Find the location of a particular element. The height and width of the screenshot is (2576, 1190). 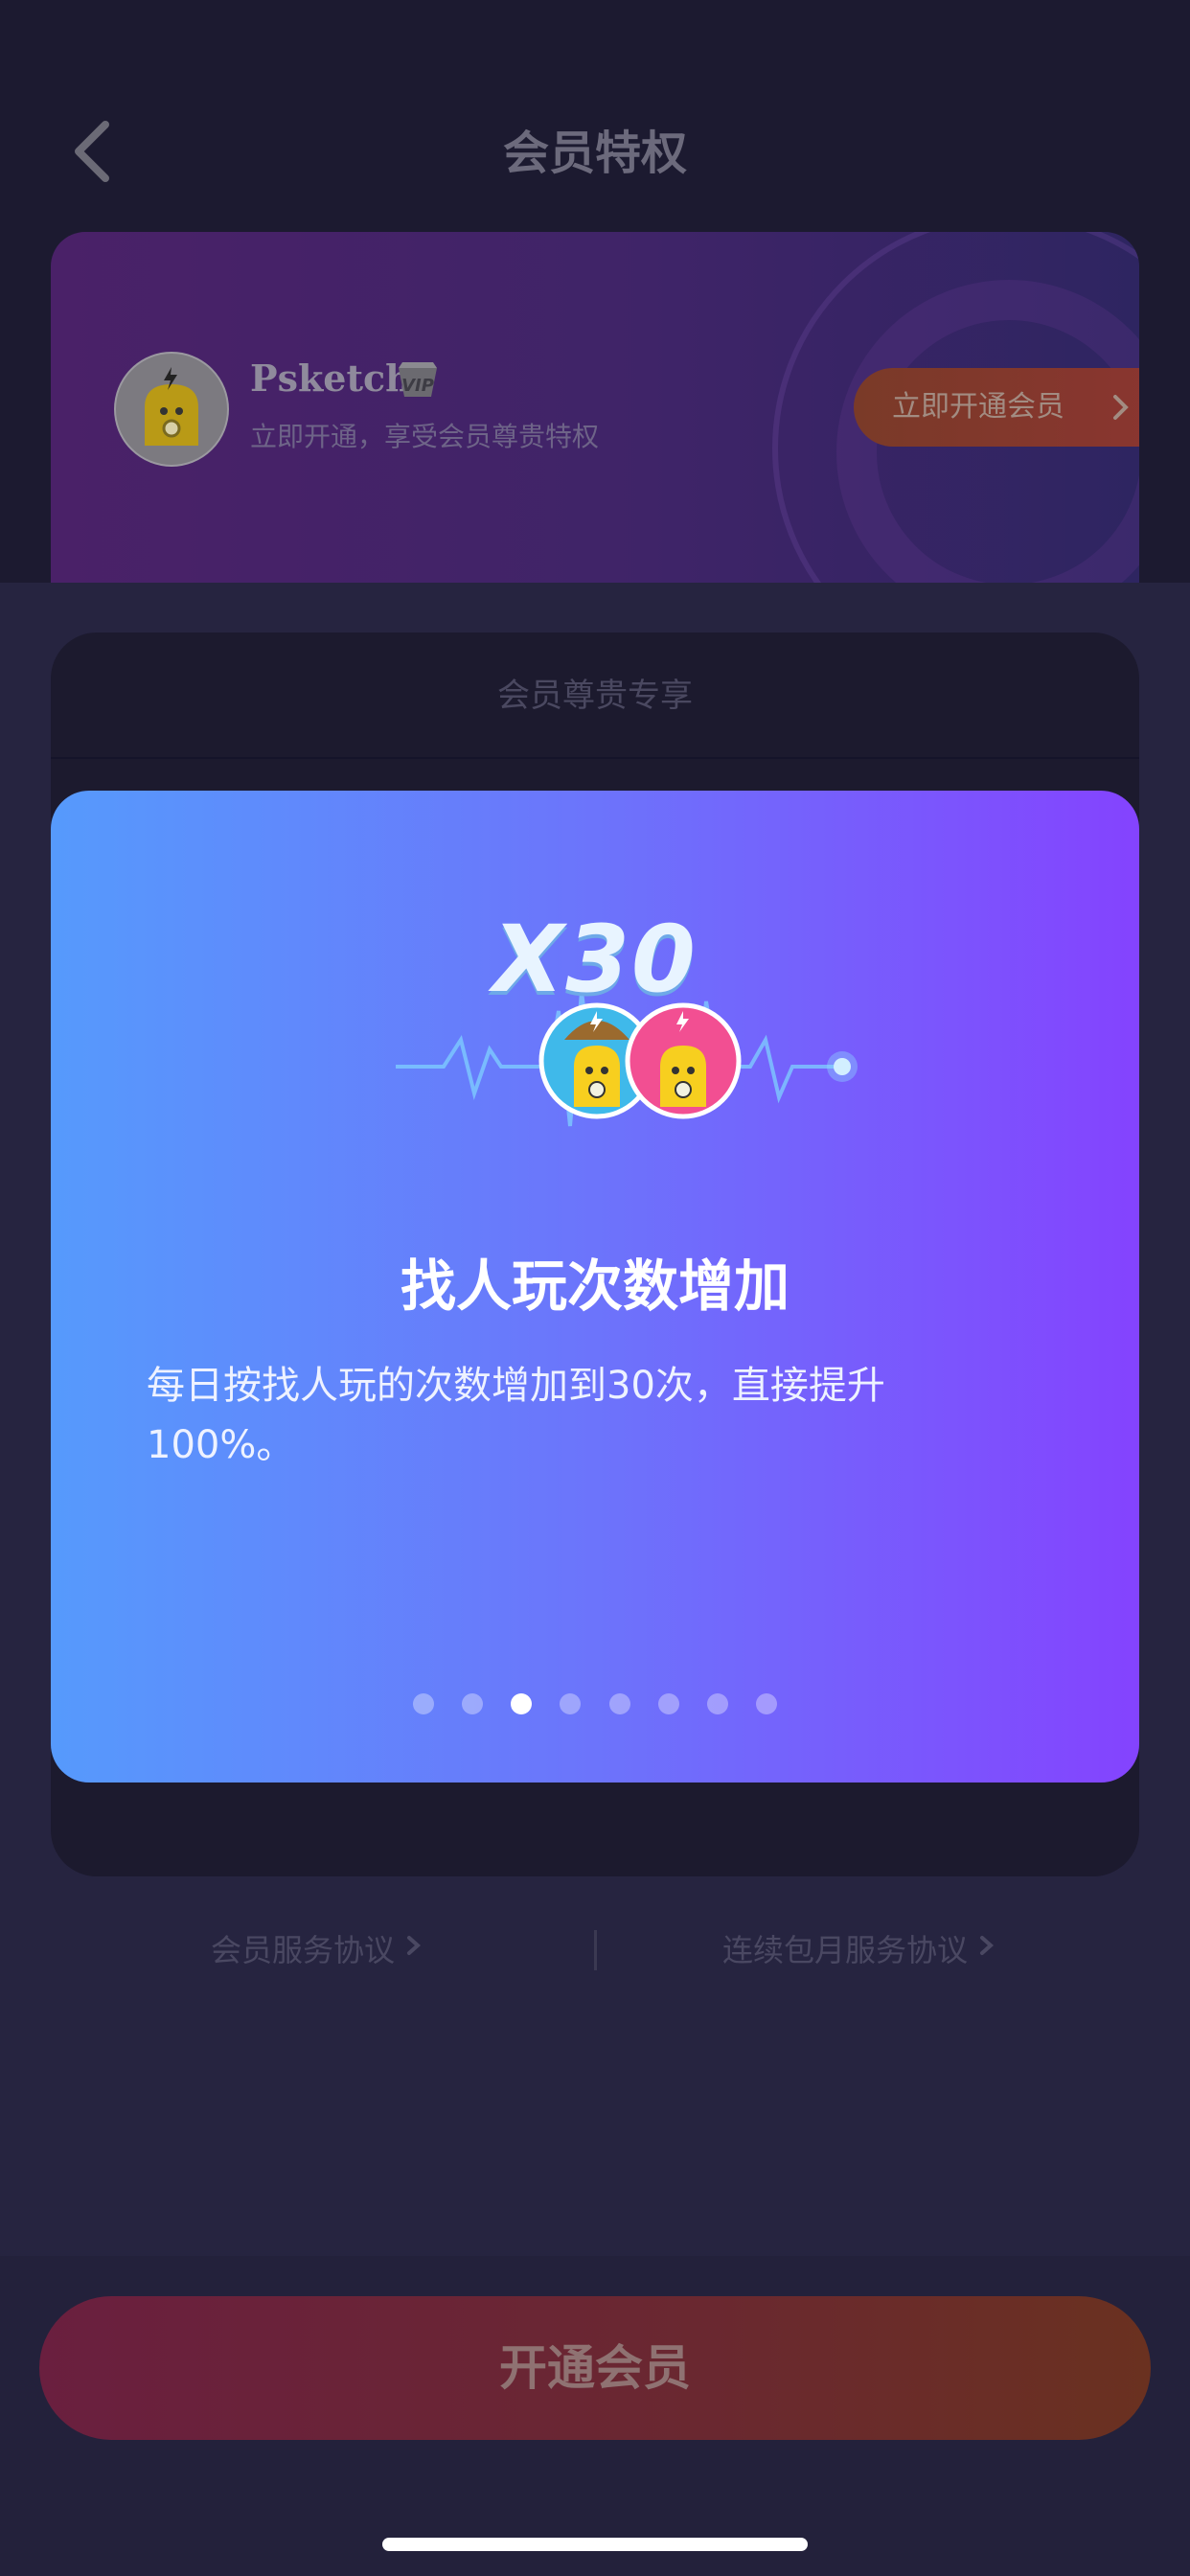

member-service-agreement-label: 会员服务协议 is located at coordinates (303, 1950).